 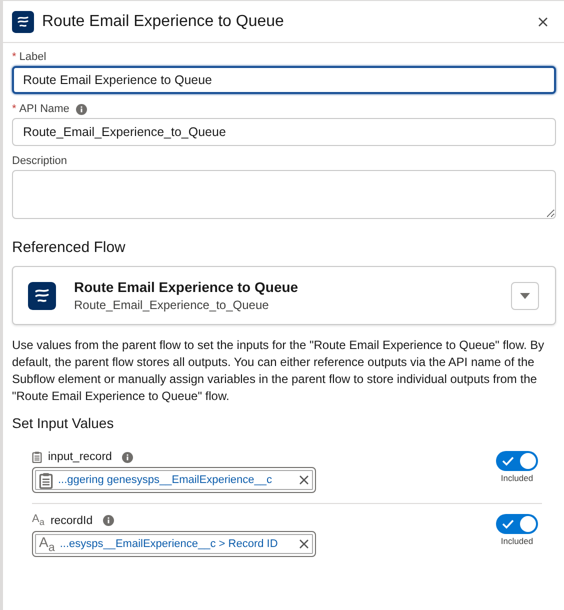 What do you see at coordinates (284, 80) in the screenshot?
I see `text-field: Route Email Experience to Queue` at bounding box center [284, 80].